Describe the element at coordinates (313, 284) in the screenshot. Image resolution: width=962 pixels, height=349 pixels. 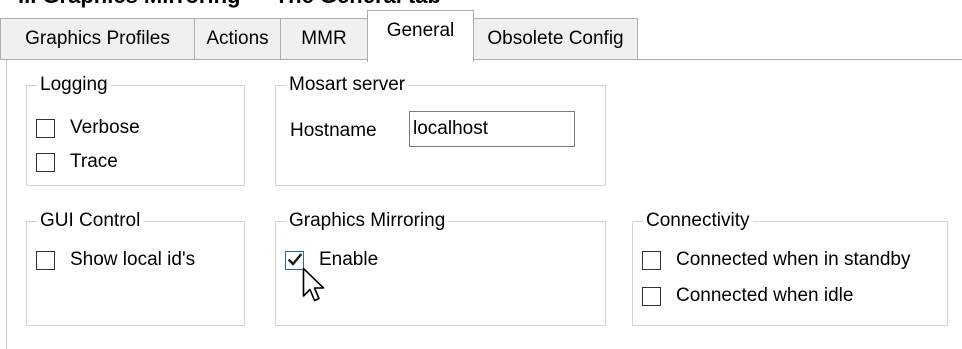
I see `mouse-pointer-icon` at that location.